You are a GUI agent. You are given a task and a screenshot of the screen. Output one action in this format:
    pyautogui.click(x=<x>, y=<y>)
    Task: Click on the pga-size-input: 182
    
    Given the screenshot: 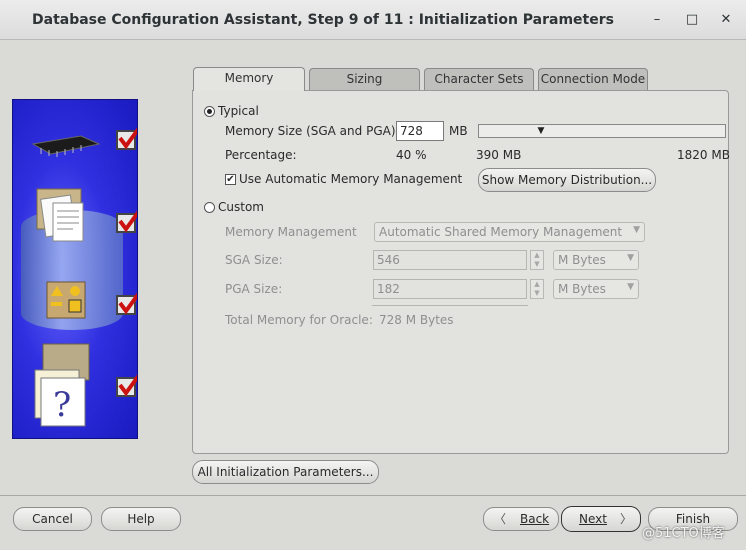 What is the action you would take?
    pyautogui.click(x=450, y=289)
    